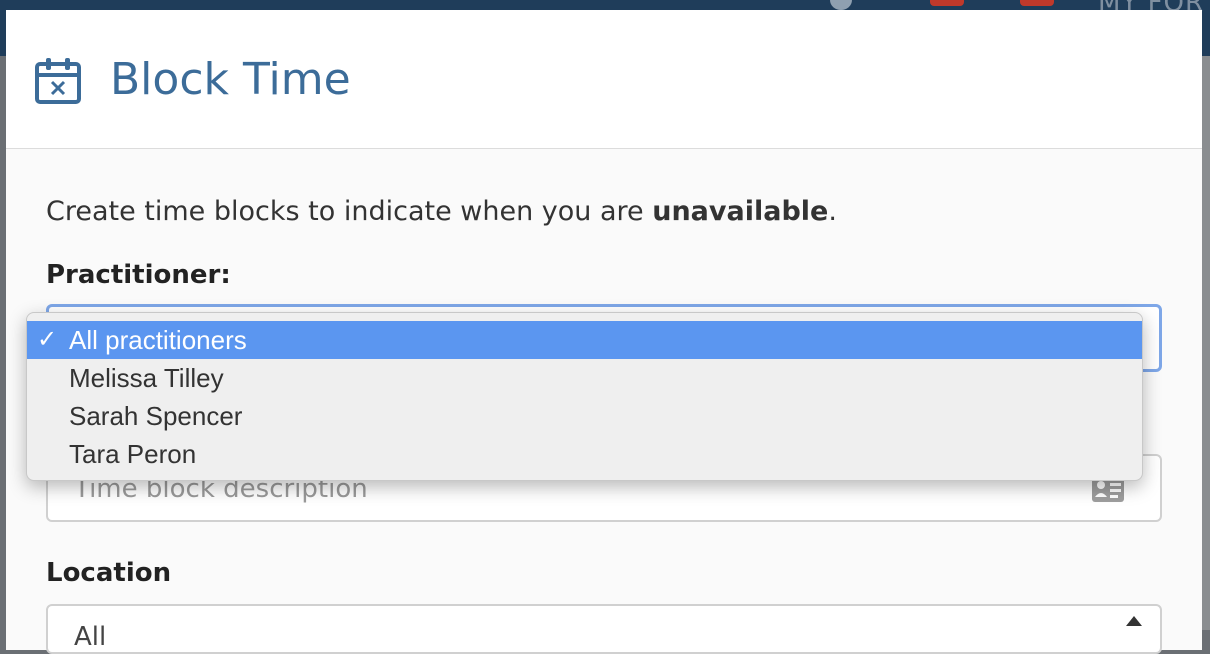 Image resolution: width=1210 pixels, height=654 pixels. I want to click on dropdown-option-sarah-spencer: Sarah Spencer, so click(584, 416).